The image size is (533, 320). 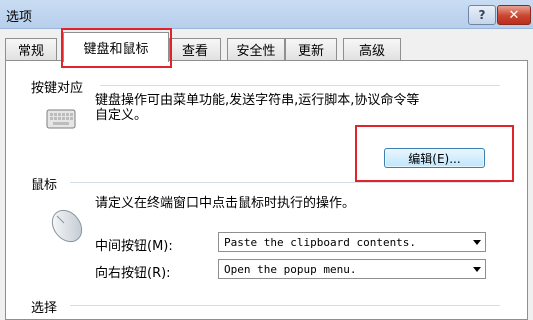 What do you see at coordinates (67, 226) in the screenshot?
I see `mouse-icon` at bounding box center [67, 226].